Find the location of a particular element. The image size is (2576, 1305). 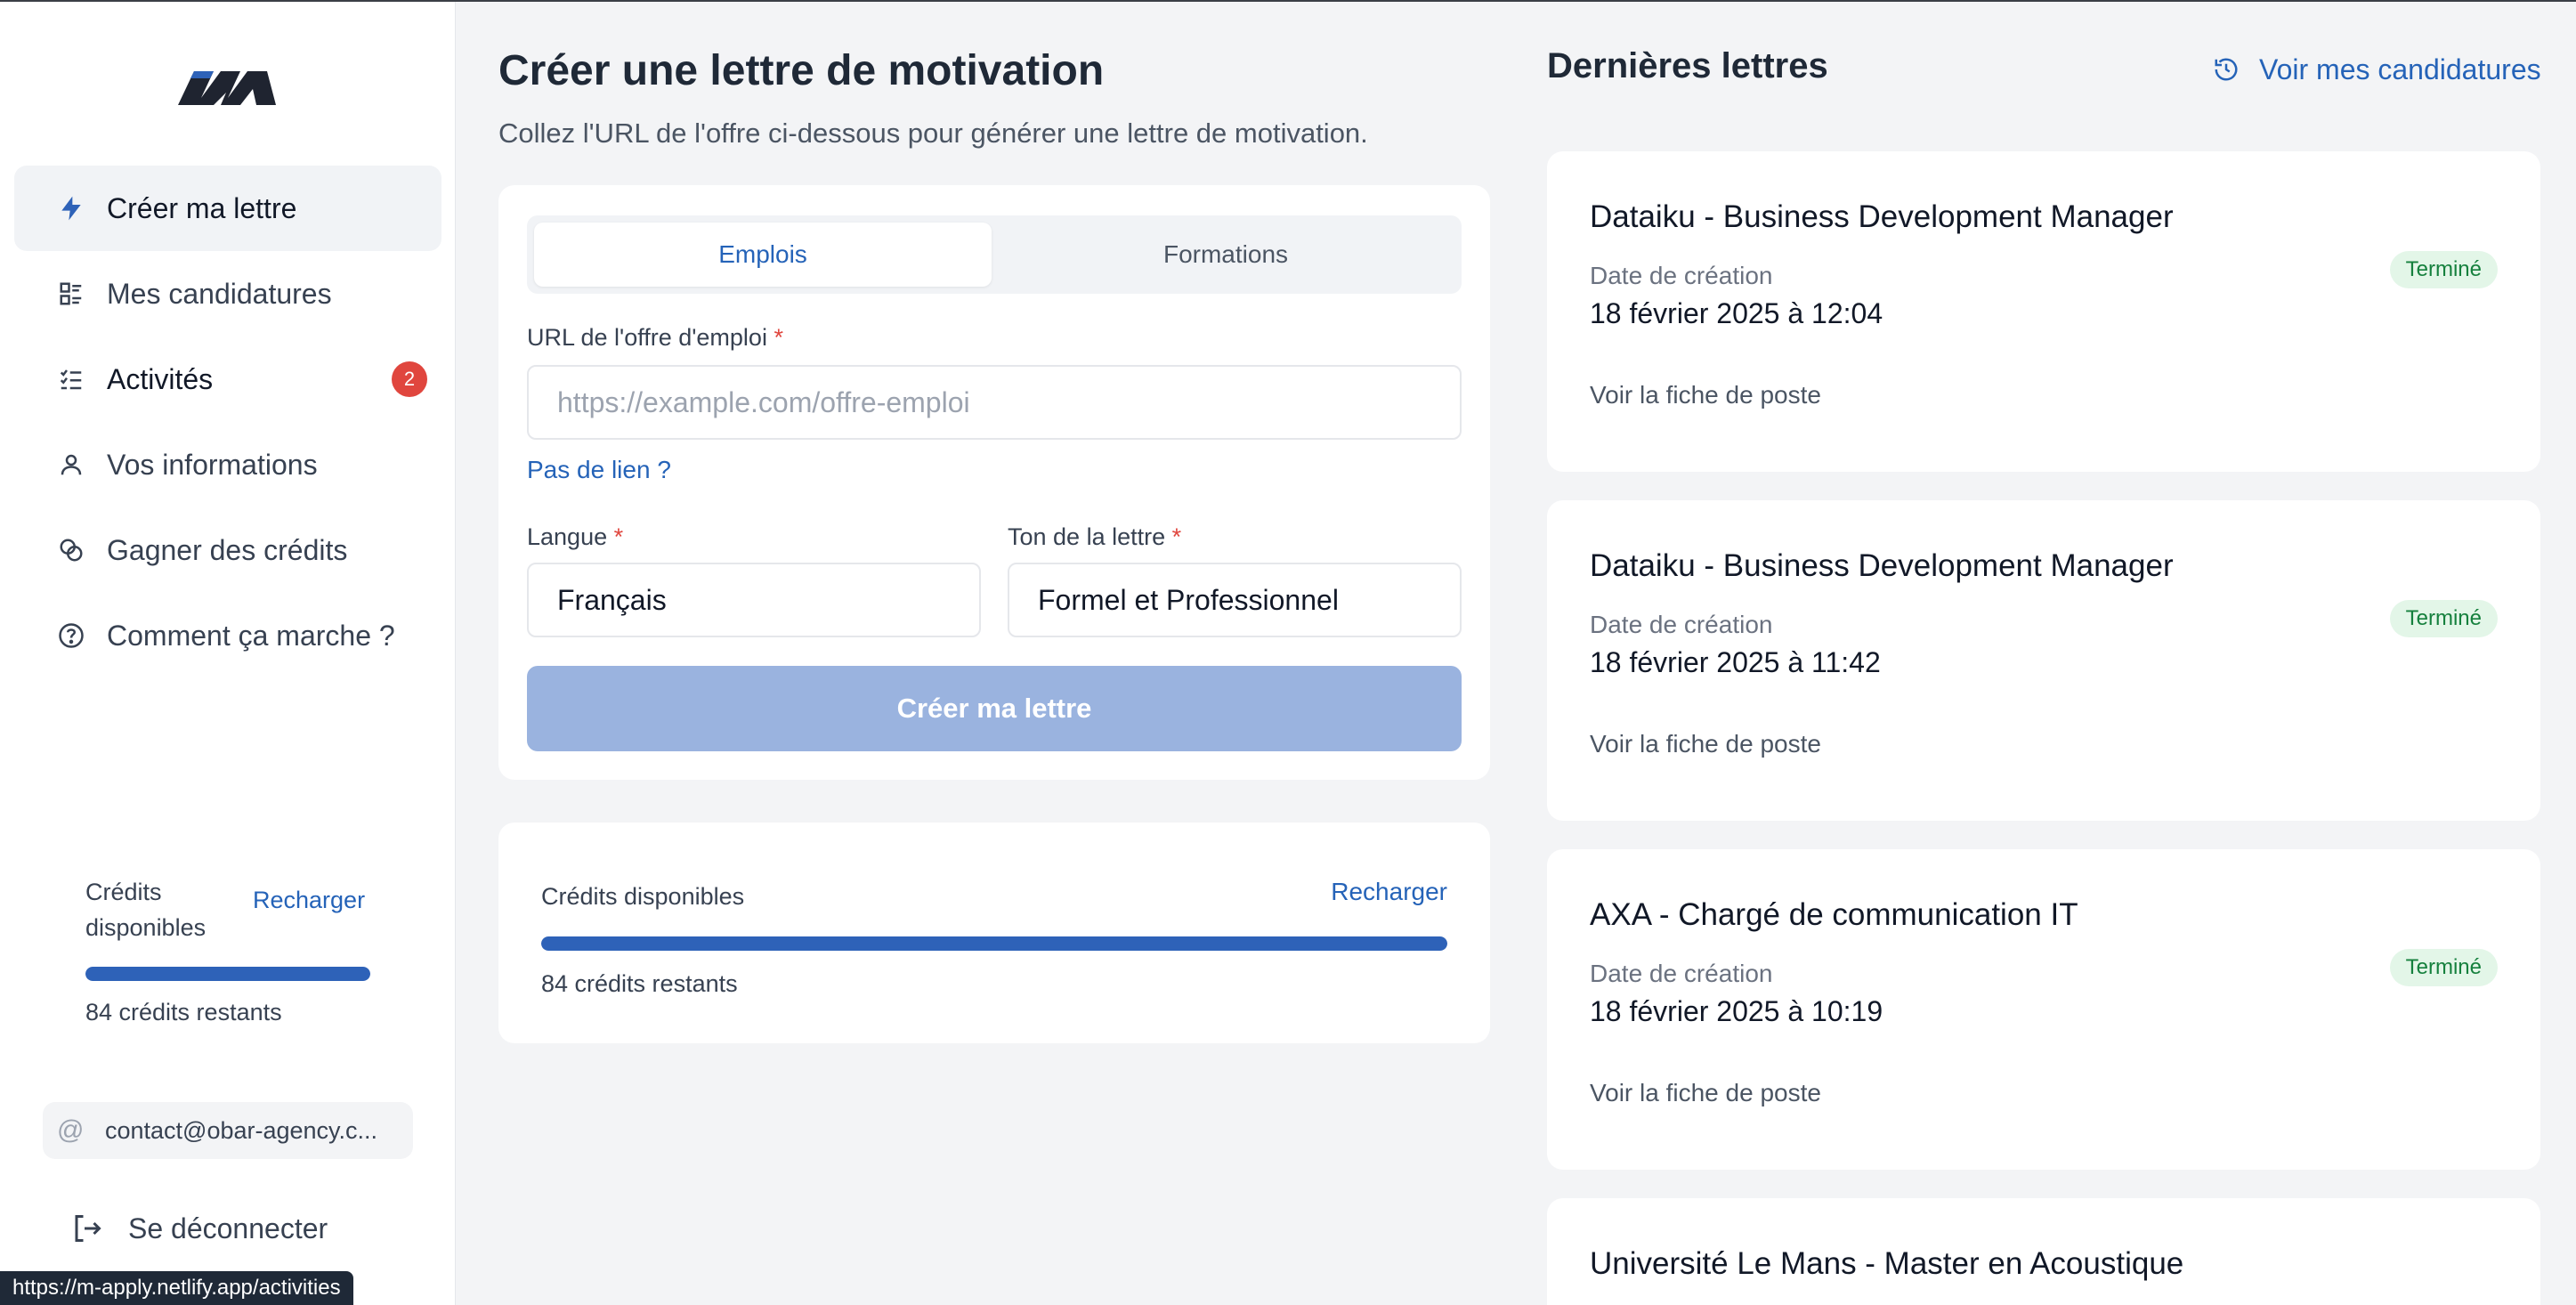

sidebar-item-label: Activités is located at coordinates (160, 379).